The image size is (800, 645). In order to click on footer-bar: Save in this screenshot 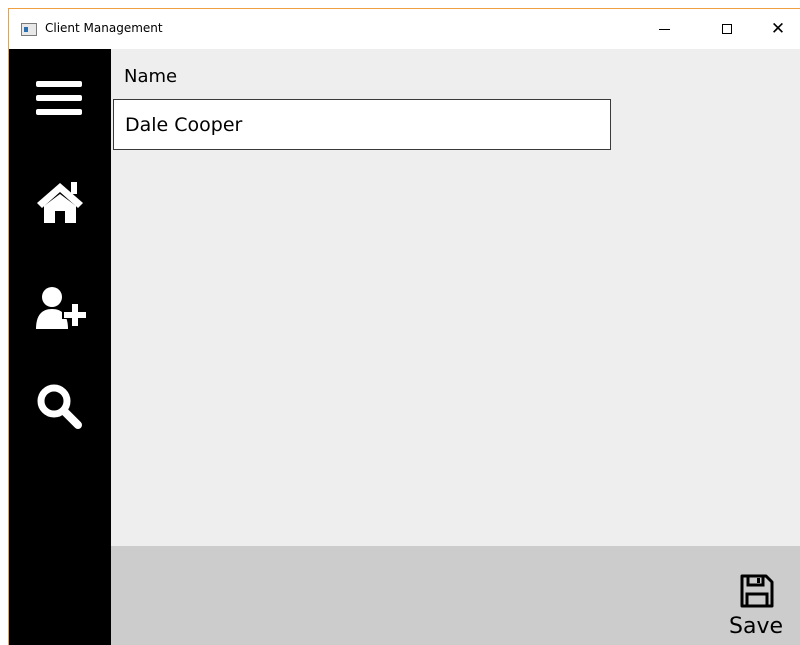, I will do `click(455, 595)`.